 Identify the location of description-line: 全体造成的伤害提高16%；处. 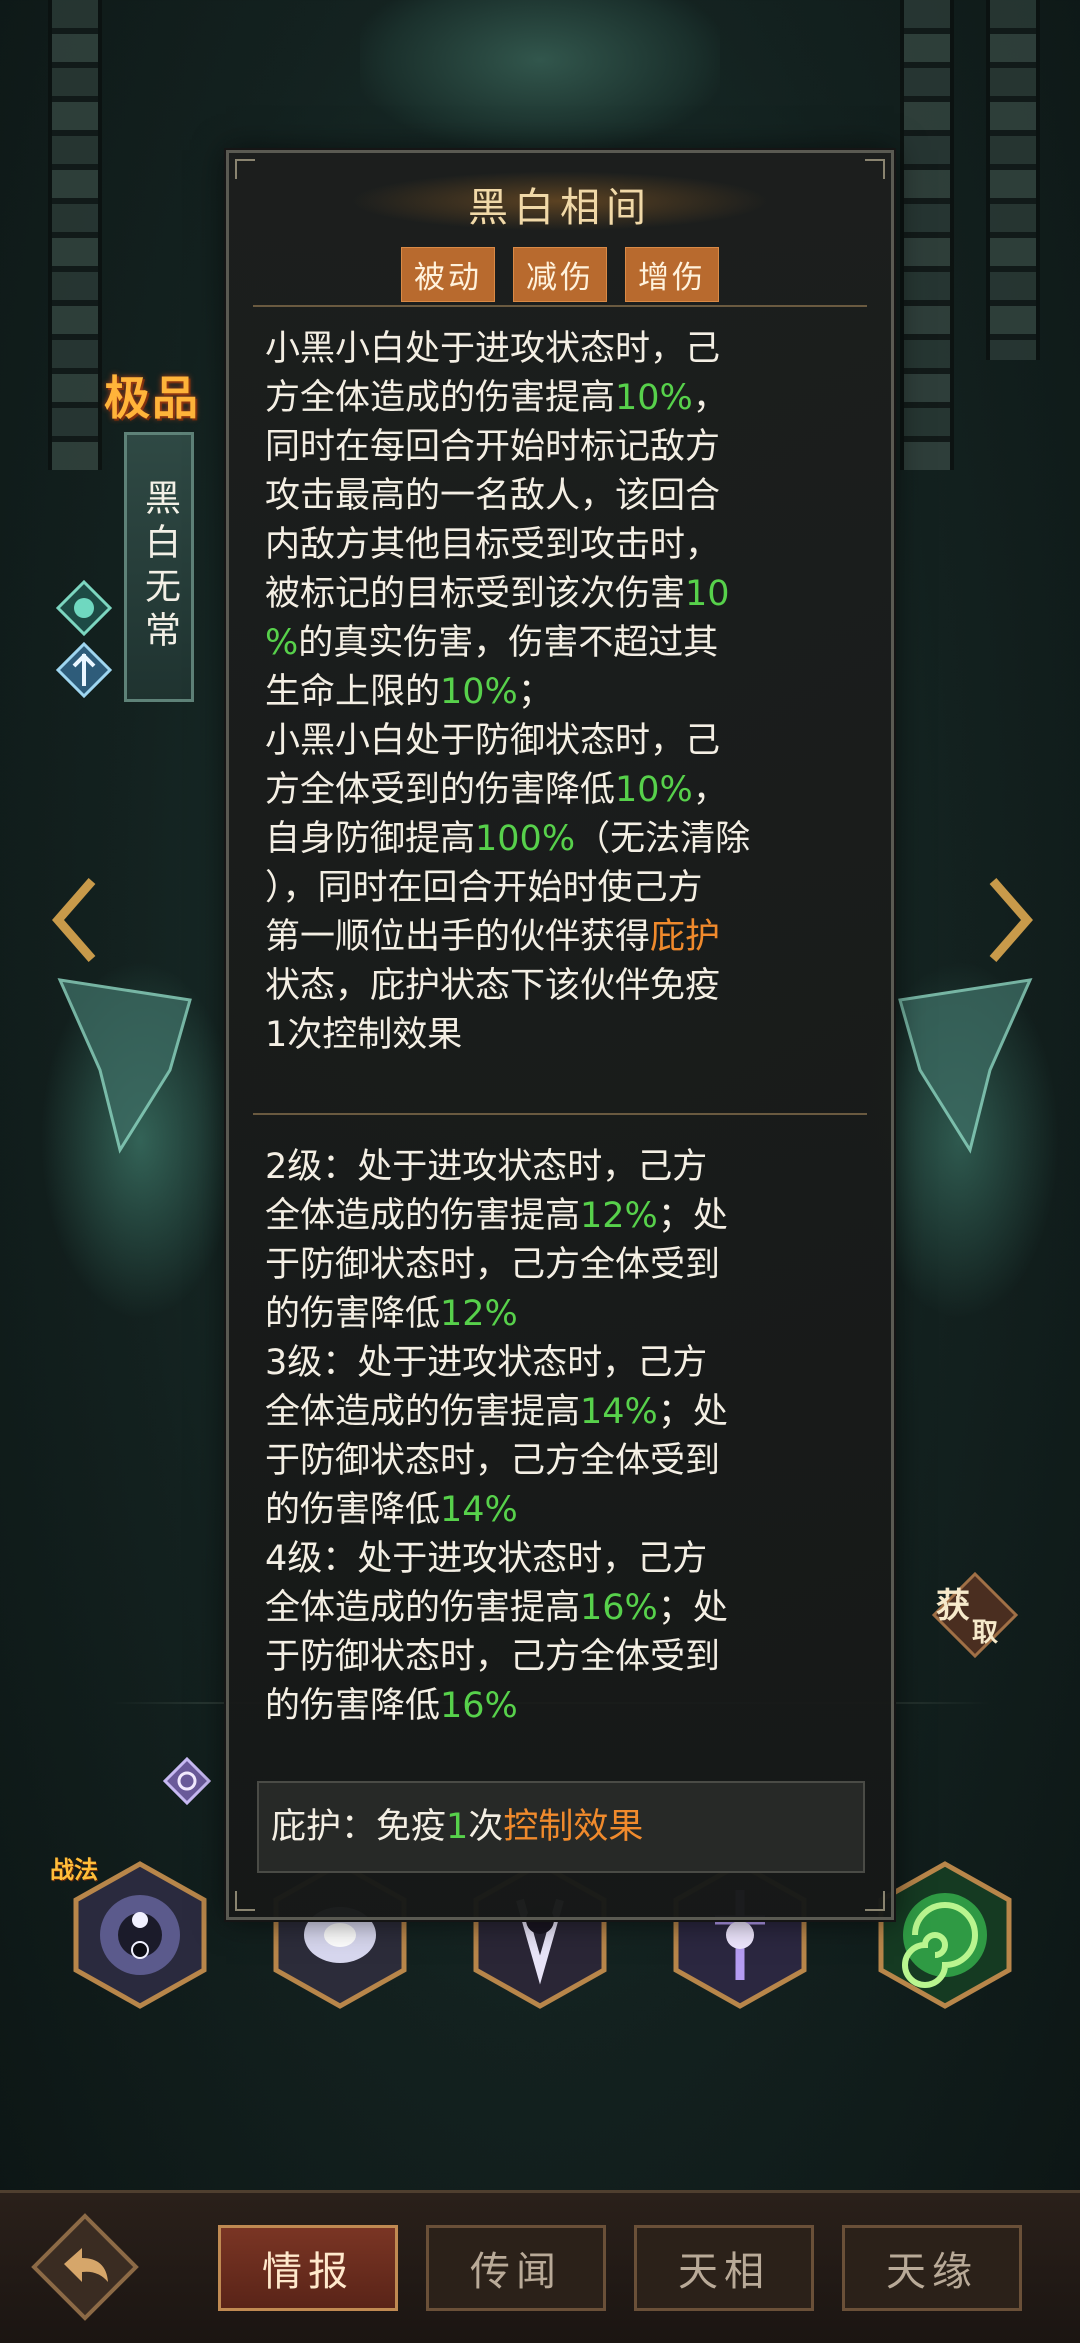
(563, 1608).